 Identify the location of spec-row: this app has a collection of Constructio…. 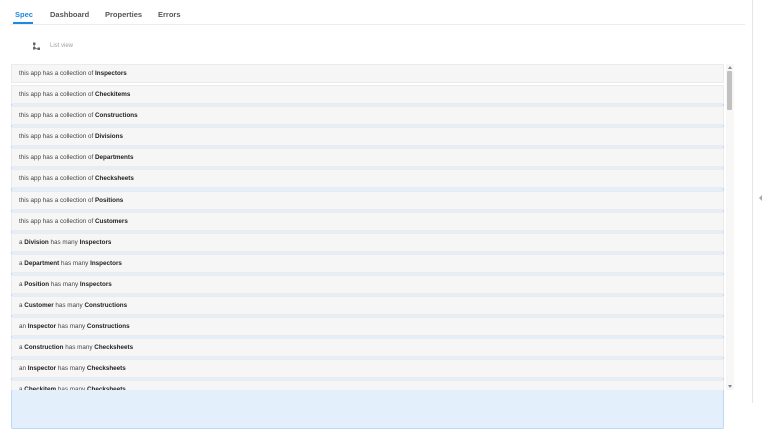
(367, 115).